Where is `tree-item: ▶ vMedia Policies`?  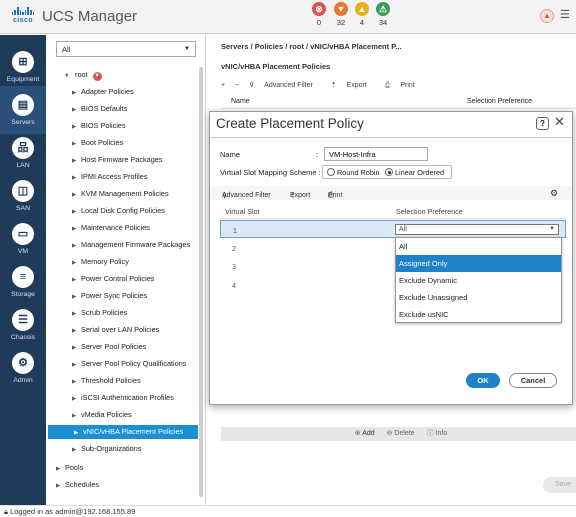
tree-item: ▶ vMedia Policies is located at coordinates (102, 415).